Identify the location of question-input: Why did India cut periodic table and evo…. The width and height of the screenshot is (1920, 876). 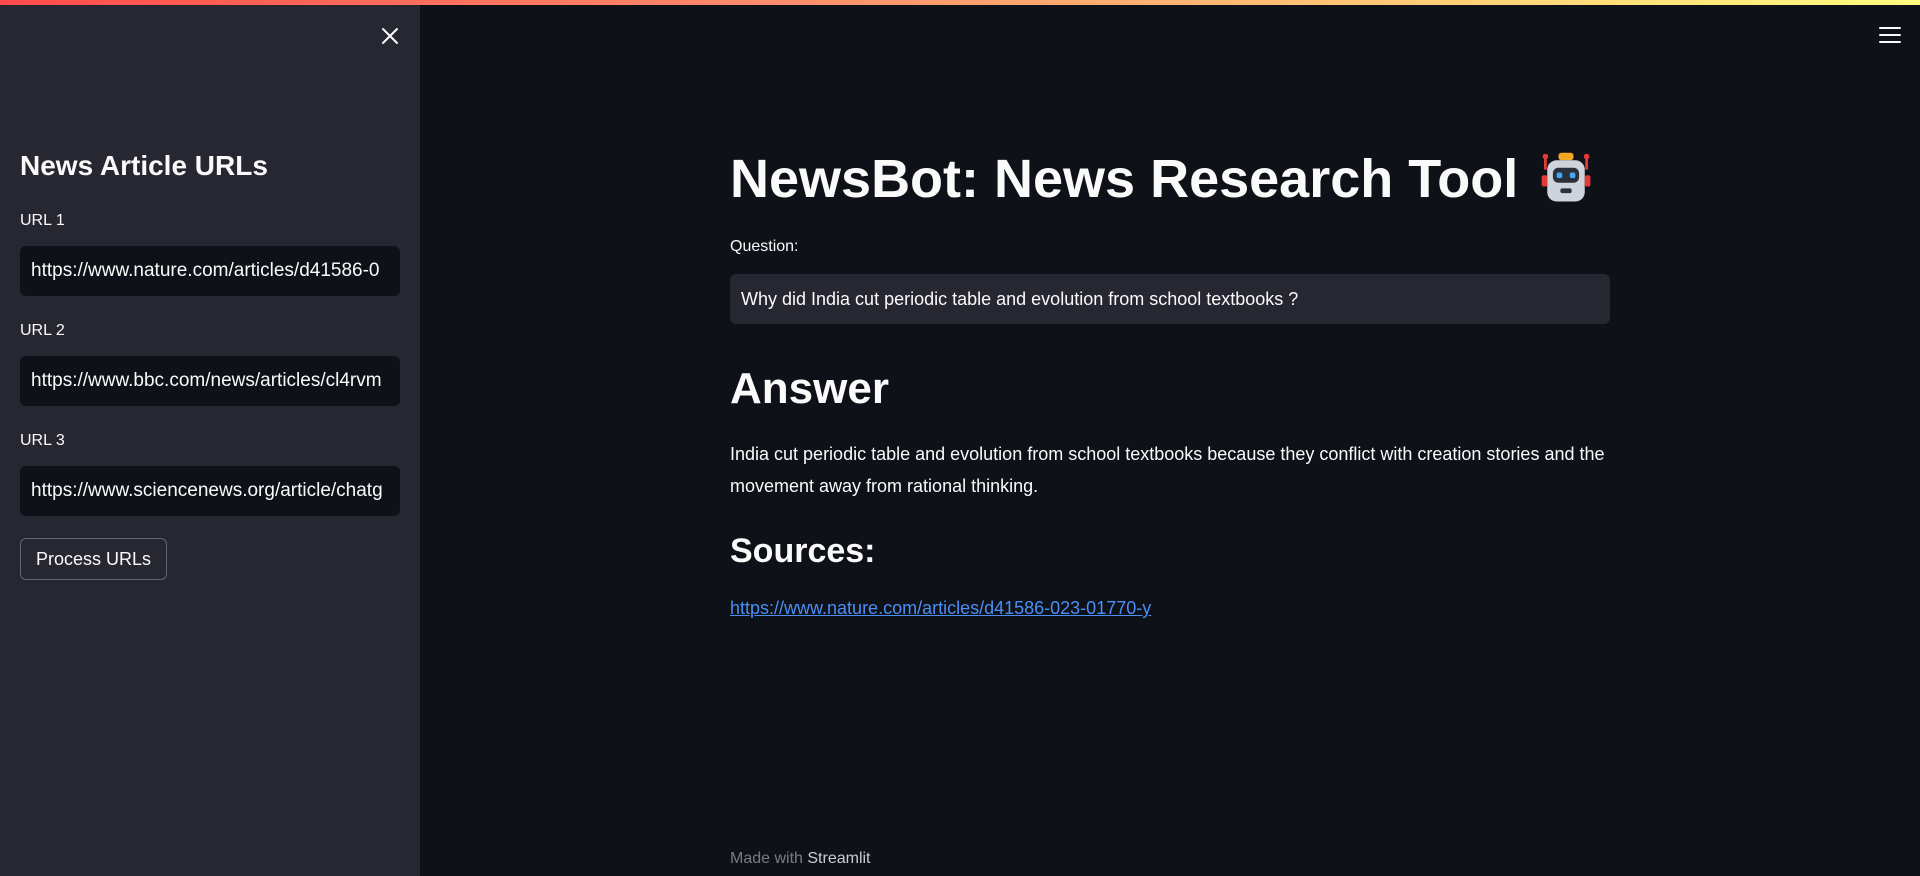
(1170, 299).